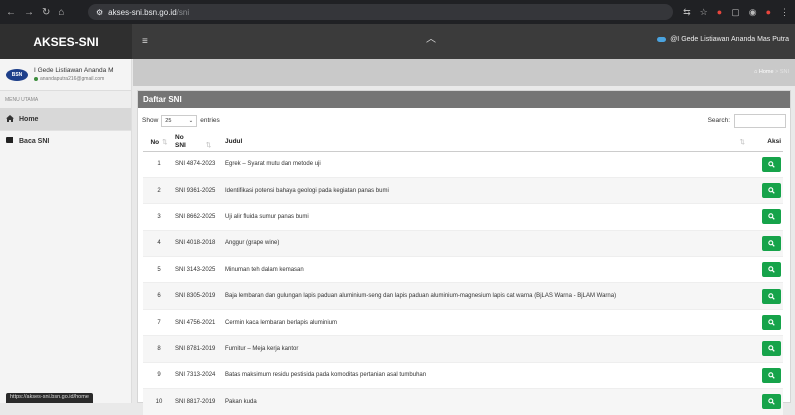  I want to click on home-crumb-icon: ⌂, so click(755, 72).